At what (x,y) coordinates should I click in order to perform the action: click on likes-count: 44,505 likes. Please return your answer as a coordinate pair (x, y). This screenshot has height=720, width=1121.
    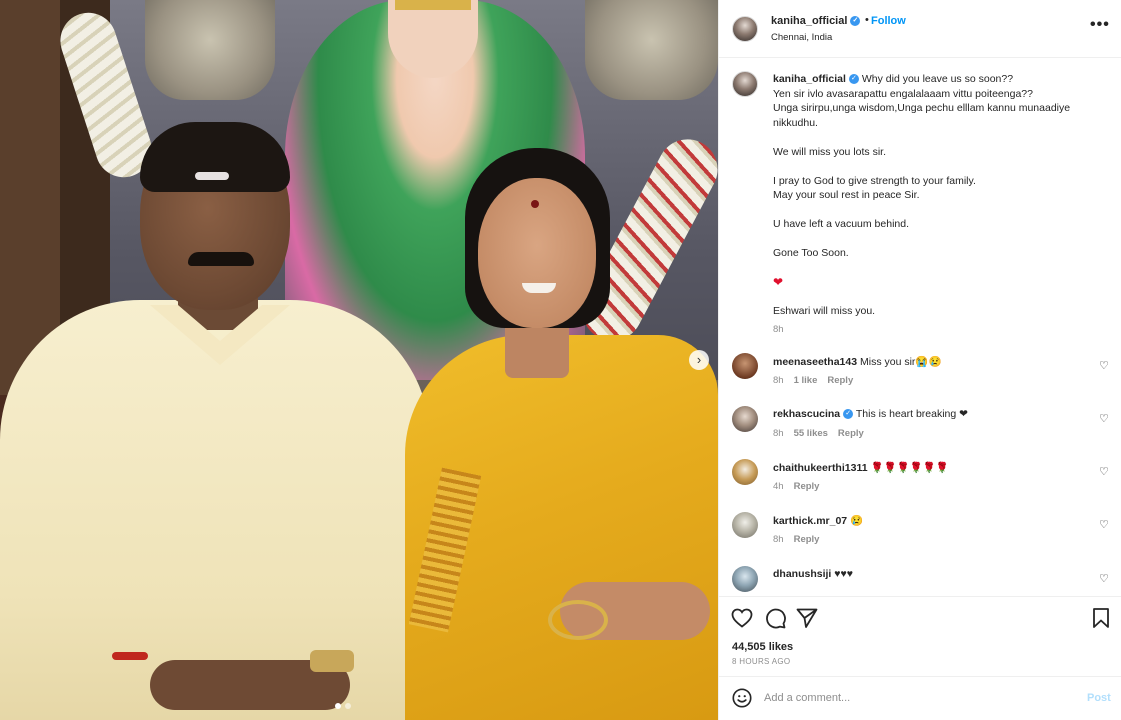
    Looking at the image, I should click on (762, 647).